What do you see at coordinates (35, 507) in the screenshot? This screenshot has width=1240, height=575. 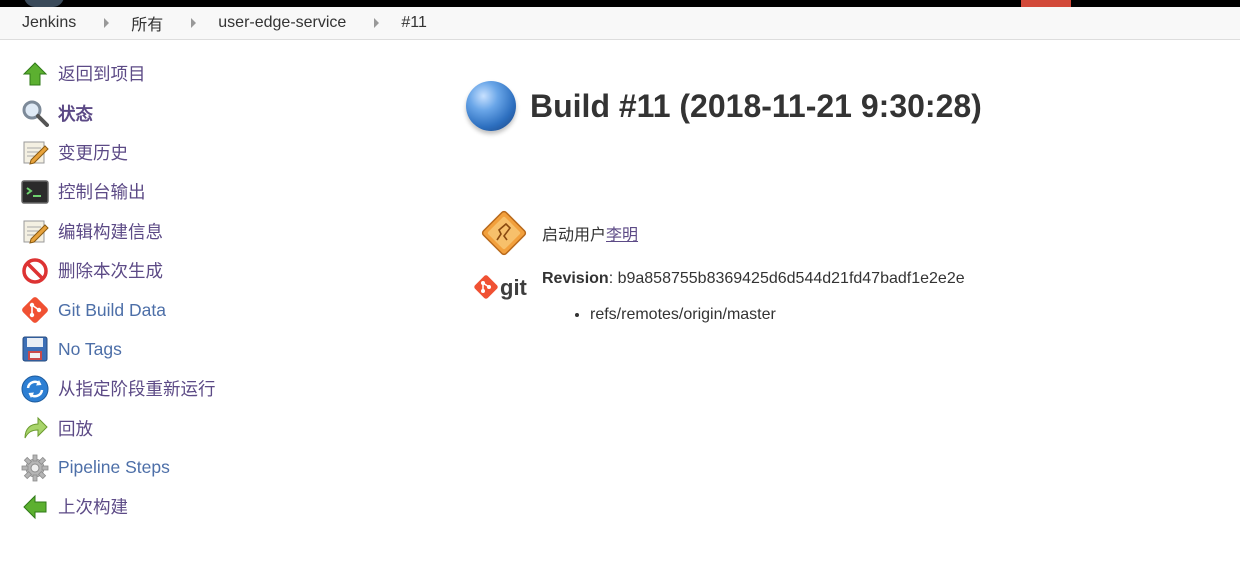 I see `arrow-left-icon` at bounding box center [35, 507].